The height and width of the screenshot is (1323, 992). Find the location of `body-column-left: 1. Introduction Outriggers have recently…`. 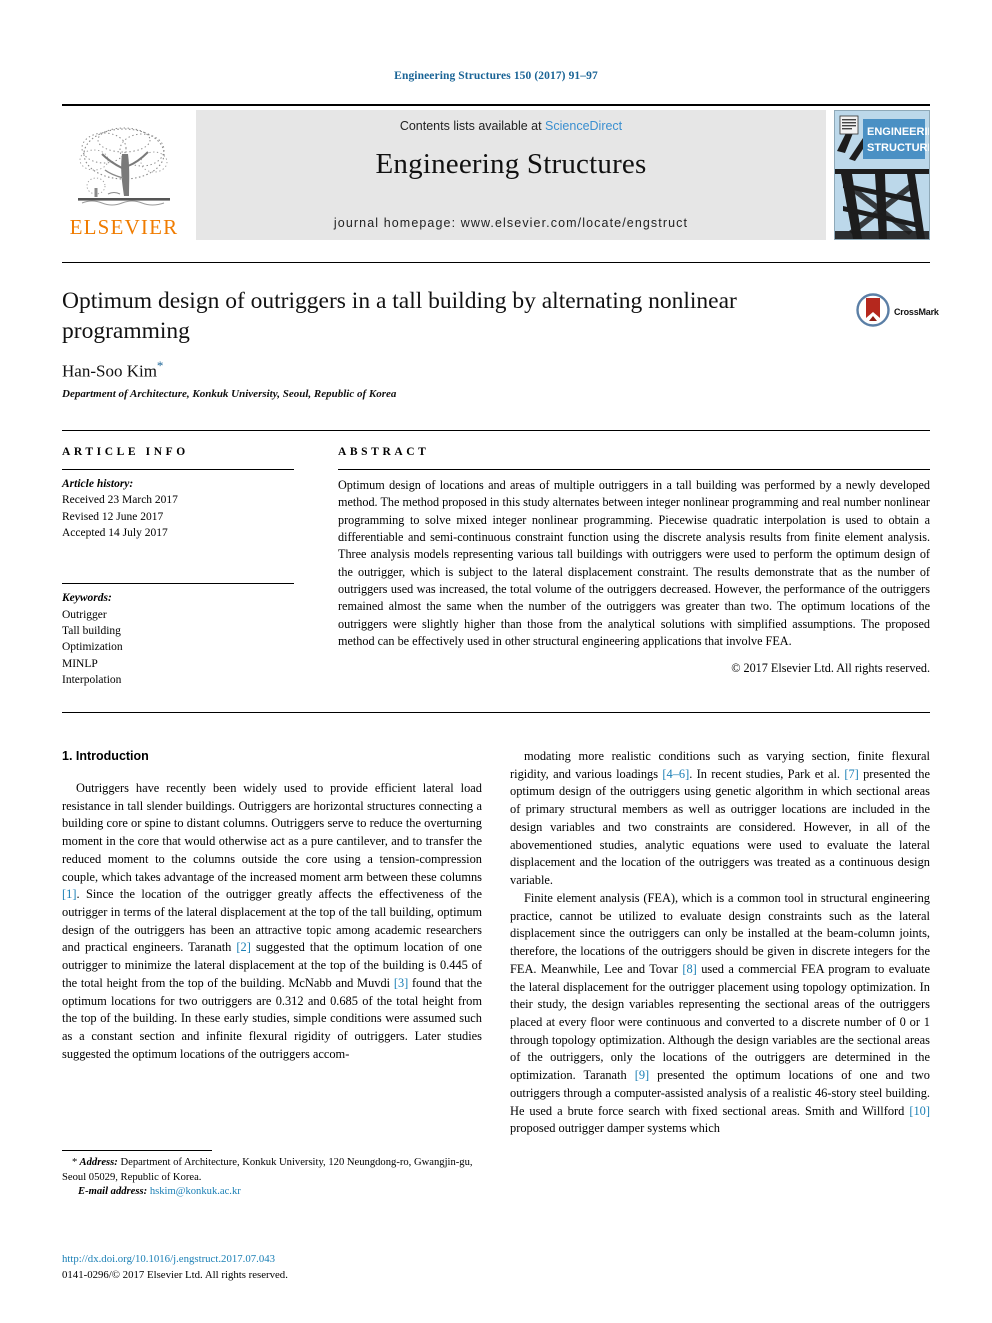

body-column-left: 1. Introduction Outriggers have recently… is located at coordinates (272, 906).